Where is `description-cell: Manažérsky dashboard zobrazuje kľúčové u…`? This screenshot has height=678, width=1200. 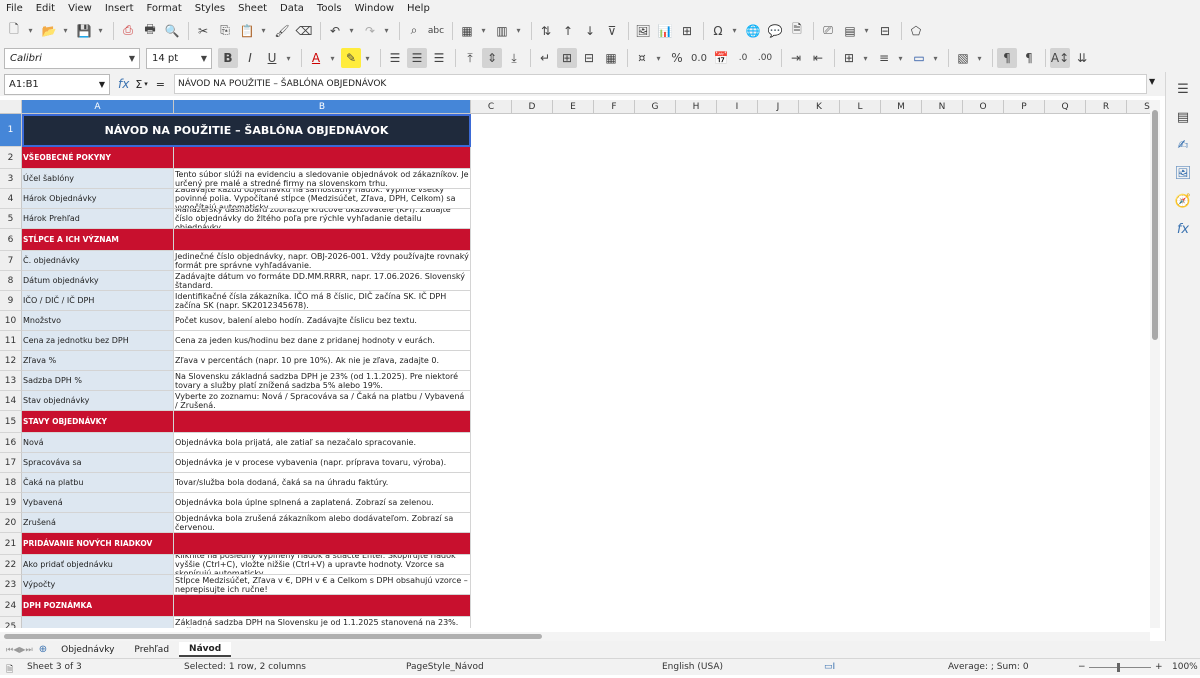 description-cell: Manažérsky dashboard zobrazuje kľúčové u… is located at coordinates (322, 219).